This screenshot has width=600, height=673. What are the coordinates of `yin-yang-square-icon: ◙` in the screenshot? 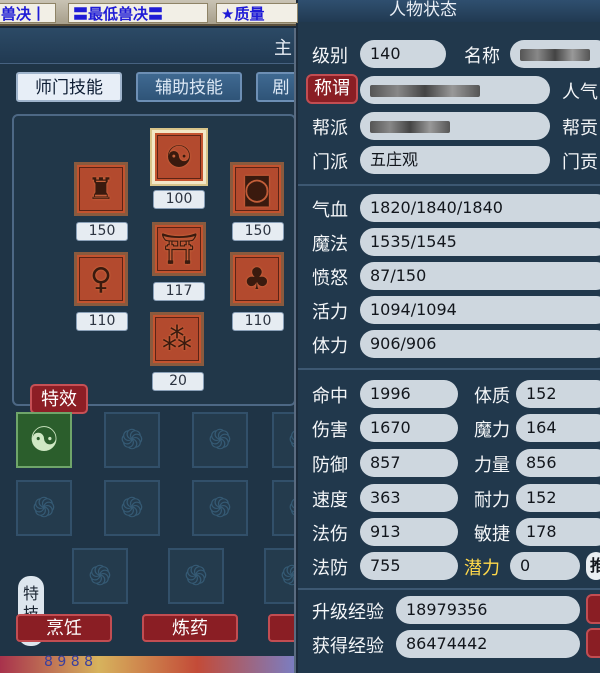 It's located at (257, 189).